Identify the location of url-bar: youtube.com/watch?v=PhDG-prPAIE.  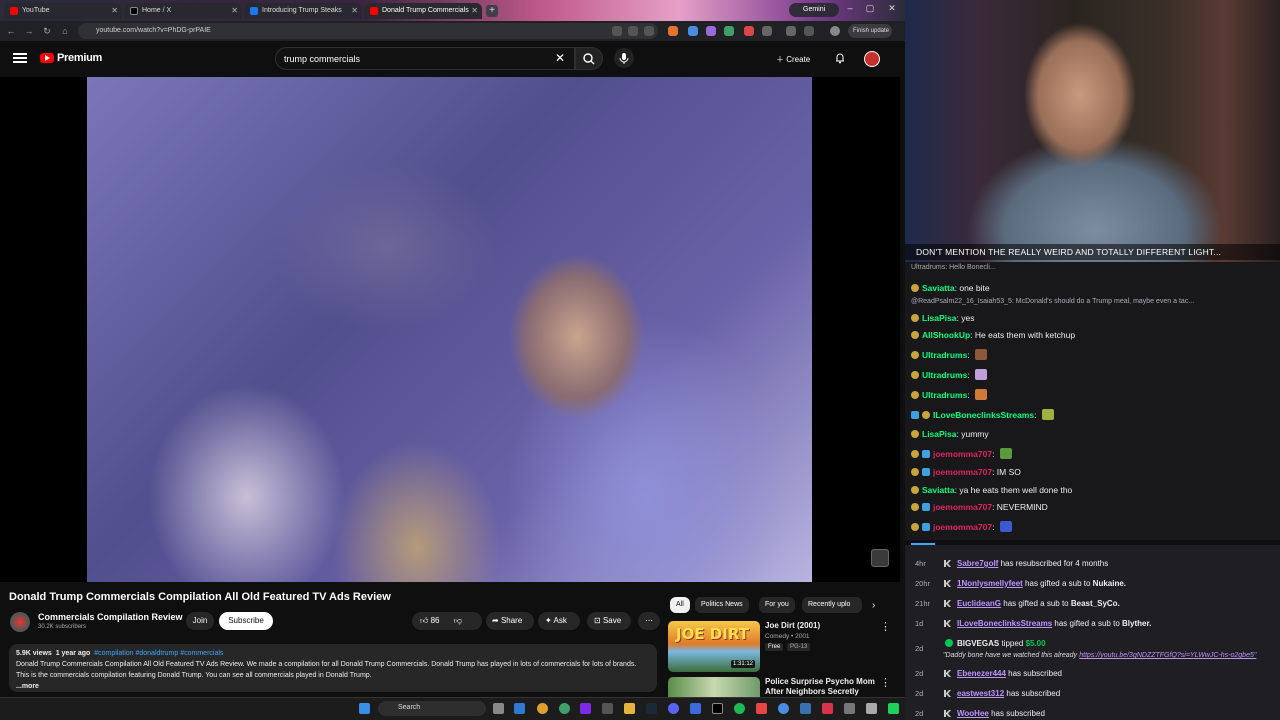
(368, 31).